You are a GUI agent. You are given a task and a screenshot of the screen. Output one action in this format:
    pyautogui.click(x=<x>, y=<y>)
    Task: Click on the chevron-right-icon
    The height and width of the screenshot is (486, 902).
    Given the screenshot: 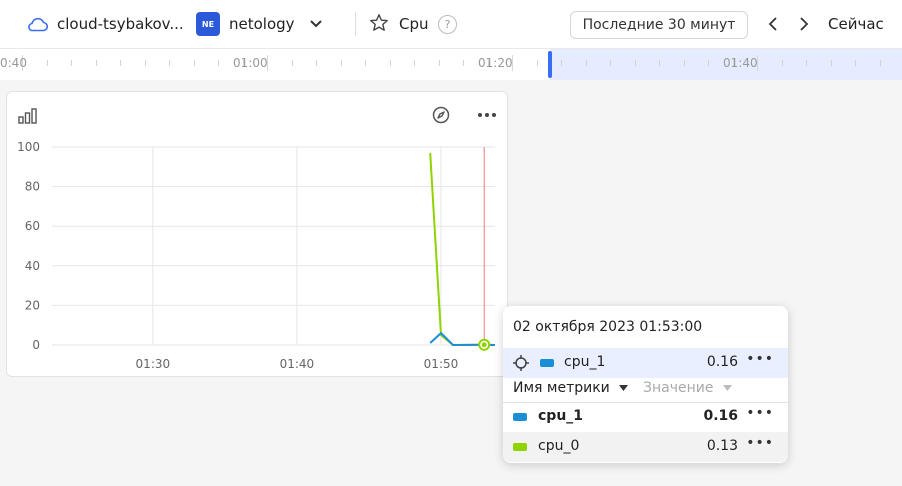 What is the action you would take?
    pyautogui.click(x=804, y=24)
    